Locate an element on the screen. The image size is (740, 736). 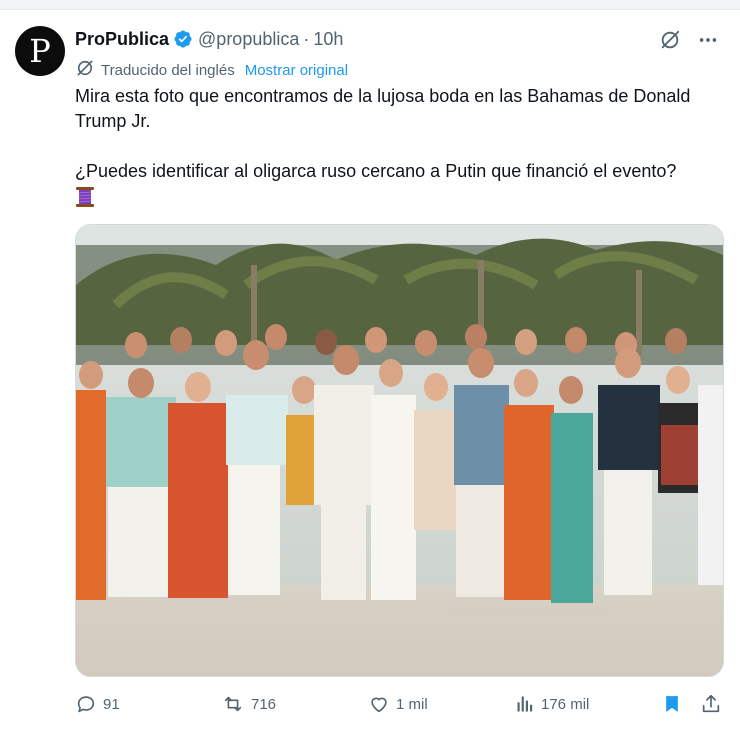
author-handle: @propublica is located at coordinates (248, 39).